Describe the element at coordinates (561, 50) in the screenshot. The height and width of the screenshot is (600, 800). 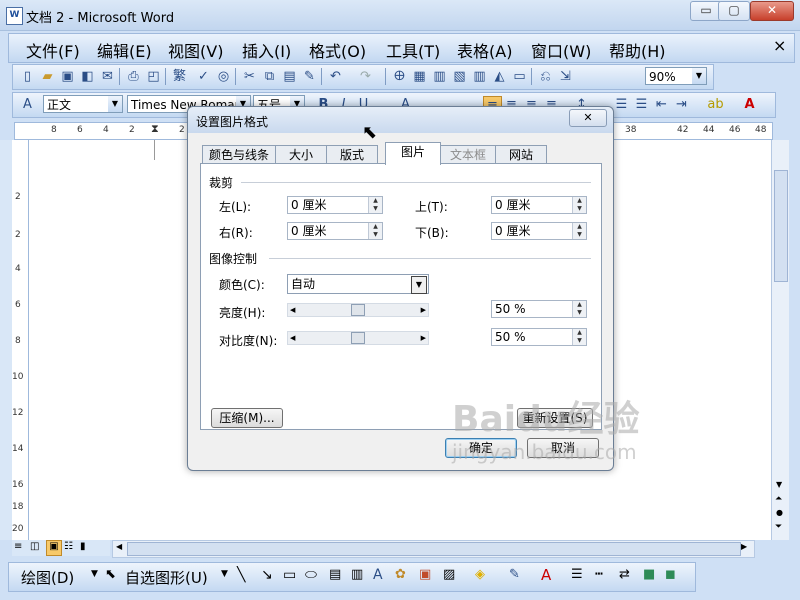
I see `menu-window: 窗口(W)` at that location.